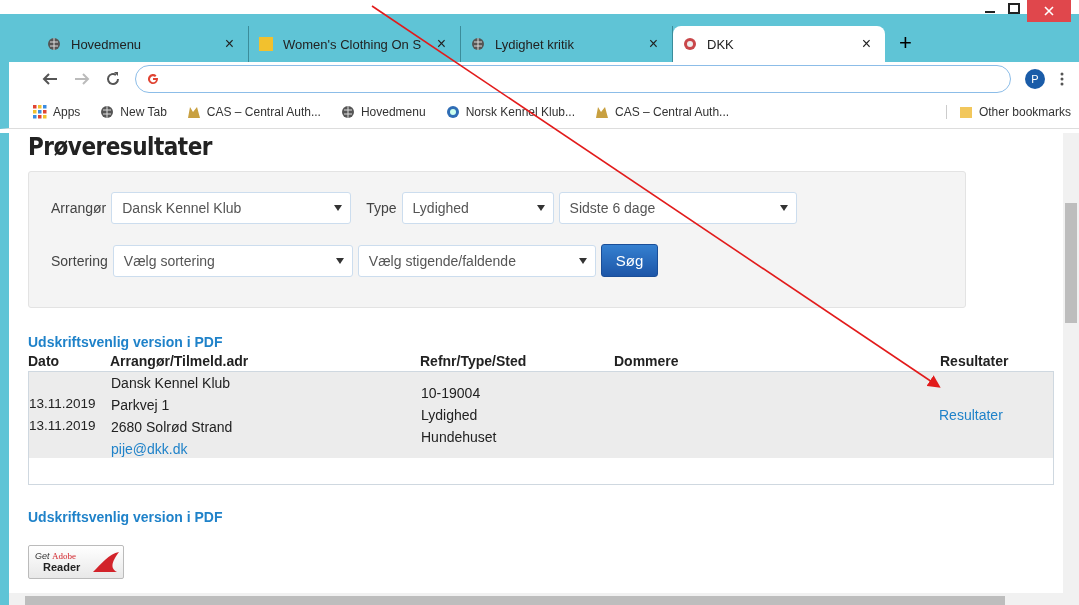 The width and height of the screenshot is (1079, 605). What do you see at coordinates (180, 362) in the screenshot?
I see `column-header: Arrangør/Tilmeld.adr` at bounding box center [180, 362].